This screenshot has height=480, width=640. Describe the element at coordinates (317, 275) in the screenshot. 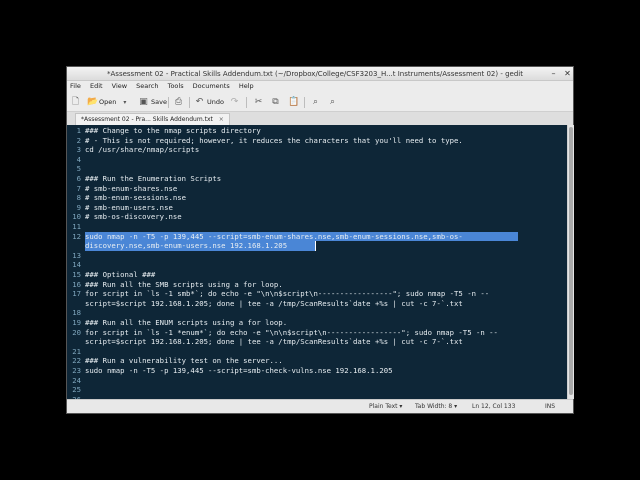

I see `editor-line: 15 ### Optional ###` at that location.